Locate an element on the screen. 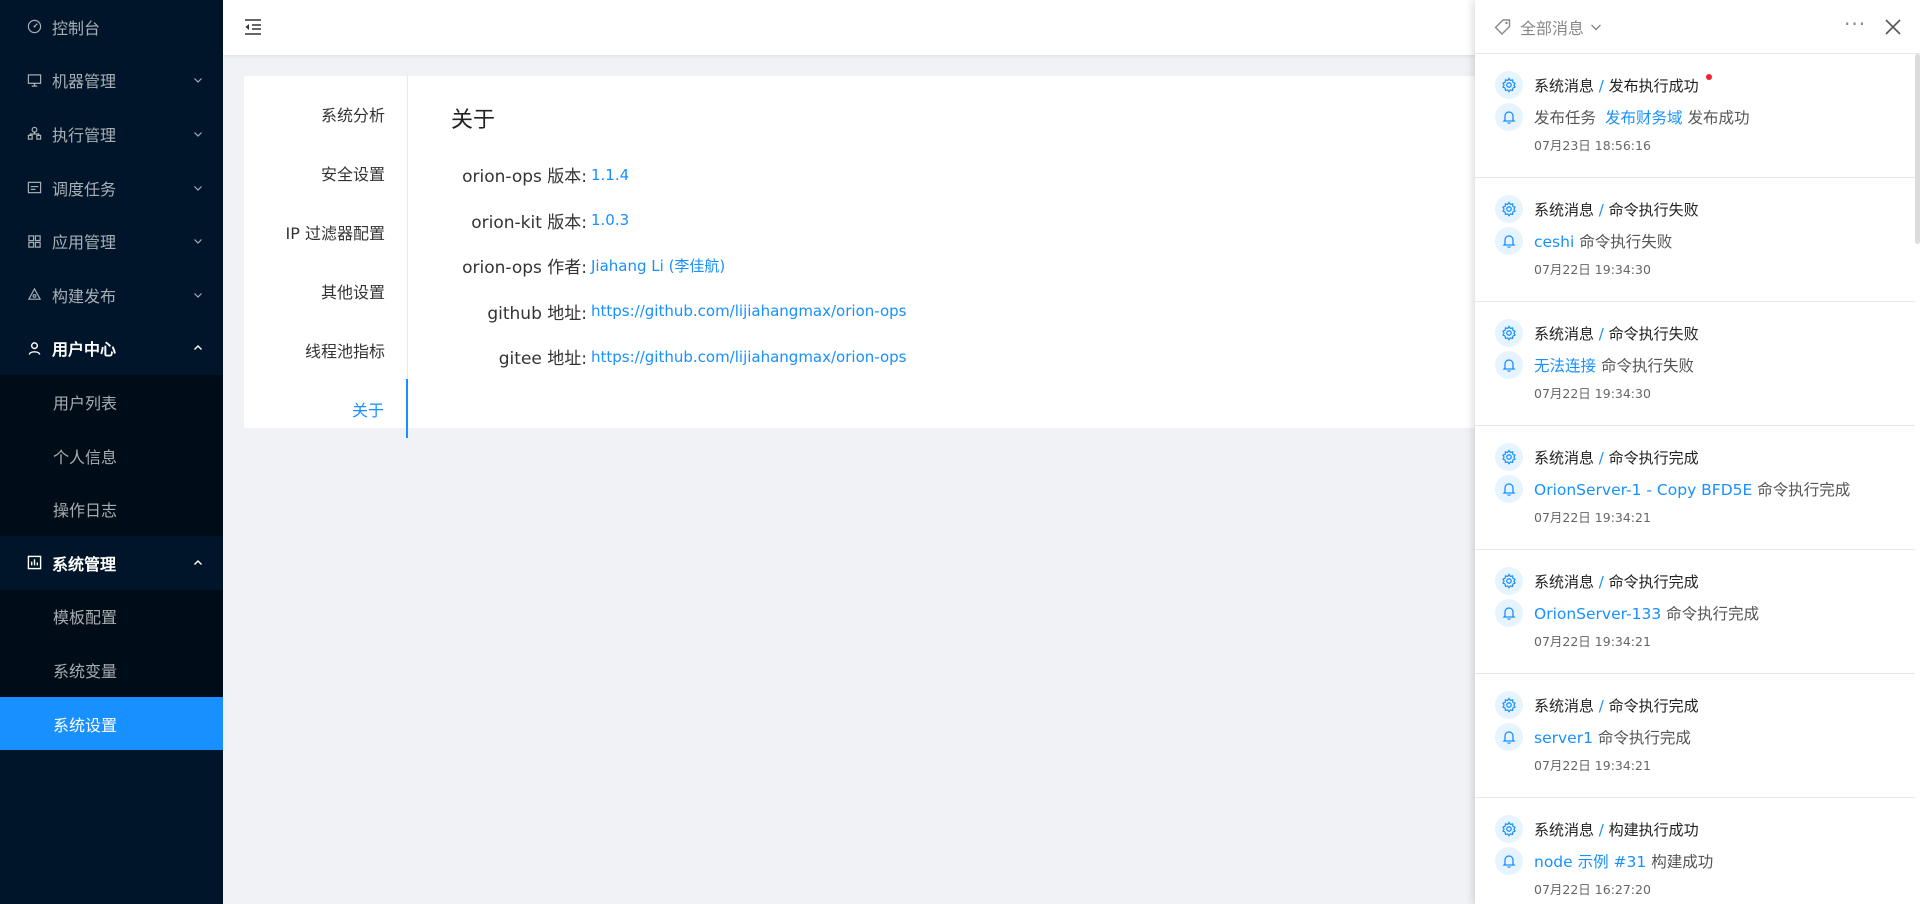 This screenshot has height=904, width=1920. menu-sys-settings: 系统设置 is located at coordinates (111, 723).